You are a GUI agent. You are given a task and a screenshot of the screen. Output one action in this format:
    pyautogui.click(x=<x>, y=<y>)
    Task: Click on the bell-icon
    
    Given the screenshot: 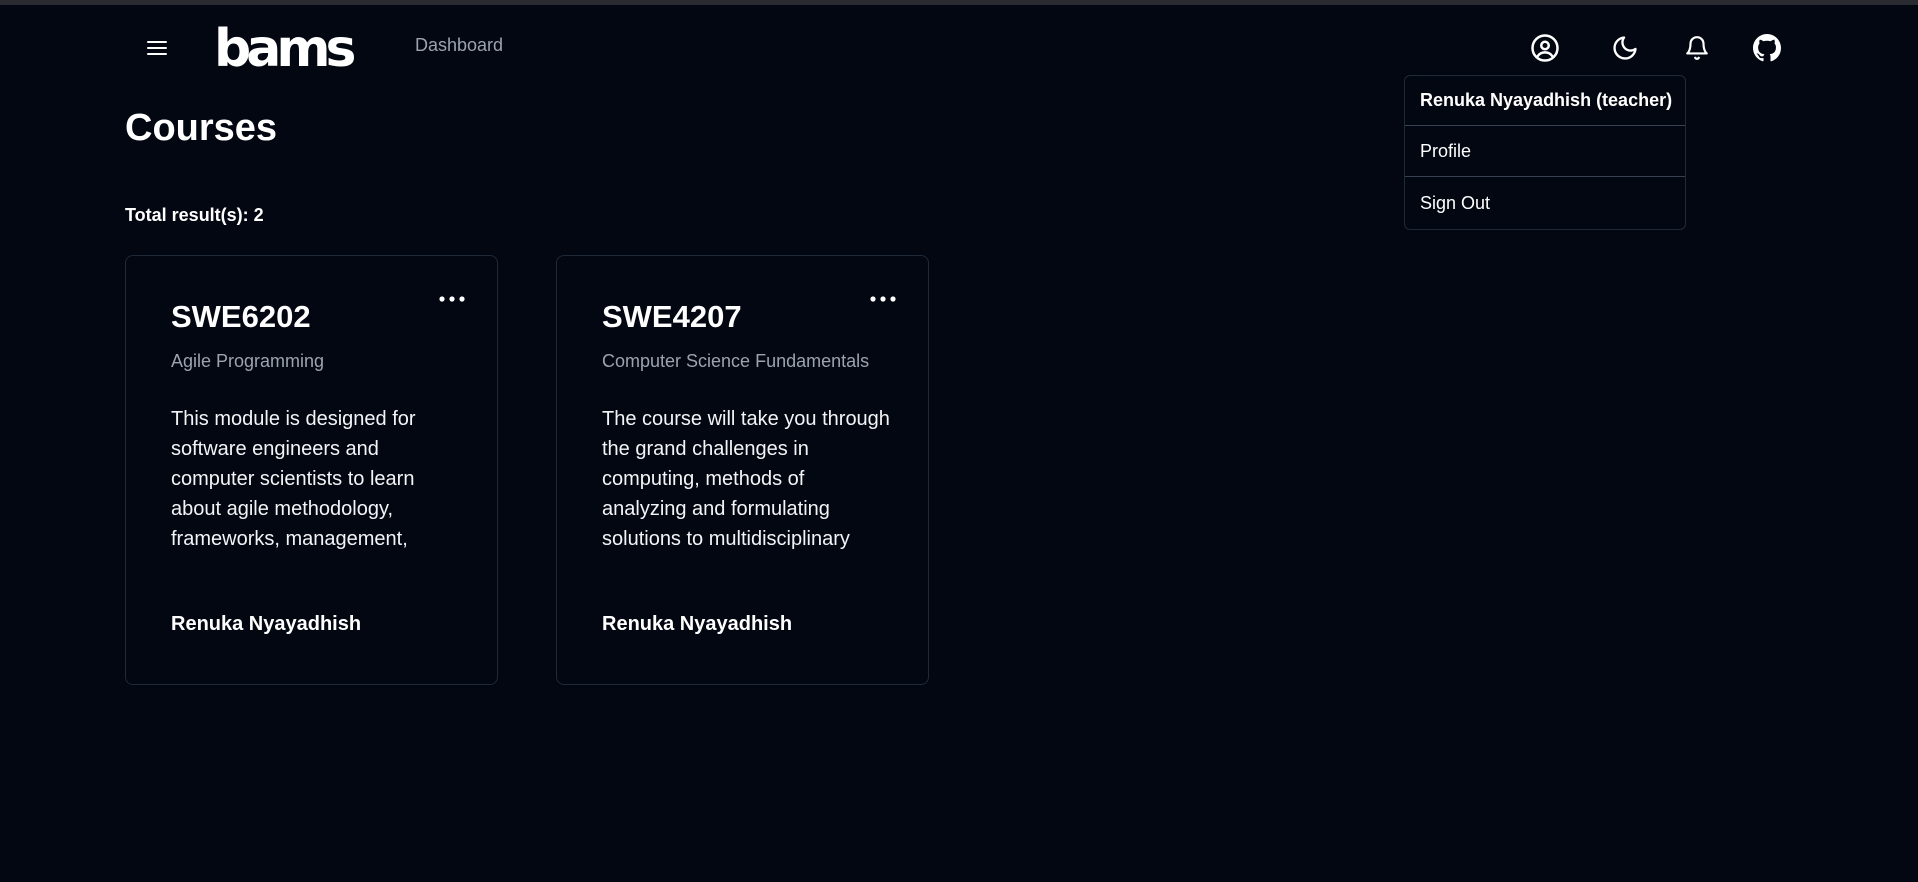 What is the action you would take?
    pyautogui.click(x=1697, y=48)
    